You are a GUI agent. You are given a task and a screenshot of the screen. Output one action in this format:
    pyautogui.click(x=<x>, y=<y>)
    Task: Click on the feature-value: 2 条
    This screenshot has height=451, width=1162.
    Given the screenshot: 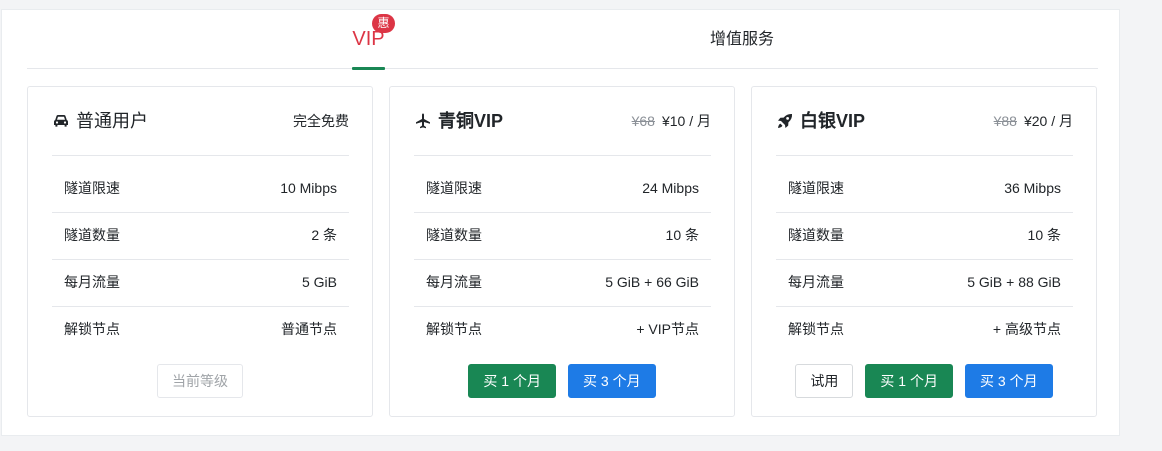 What is the action you would take?
    pyautogui.click(x=324, y=235)
    